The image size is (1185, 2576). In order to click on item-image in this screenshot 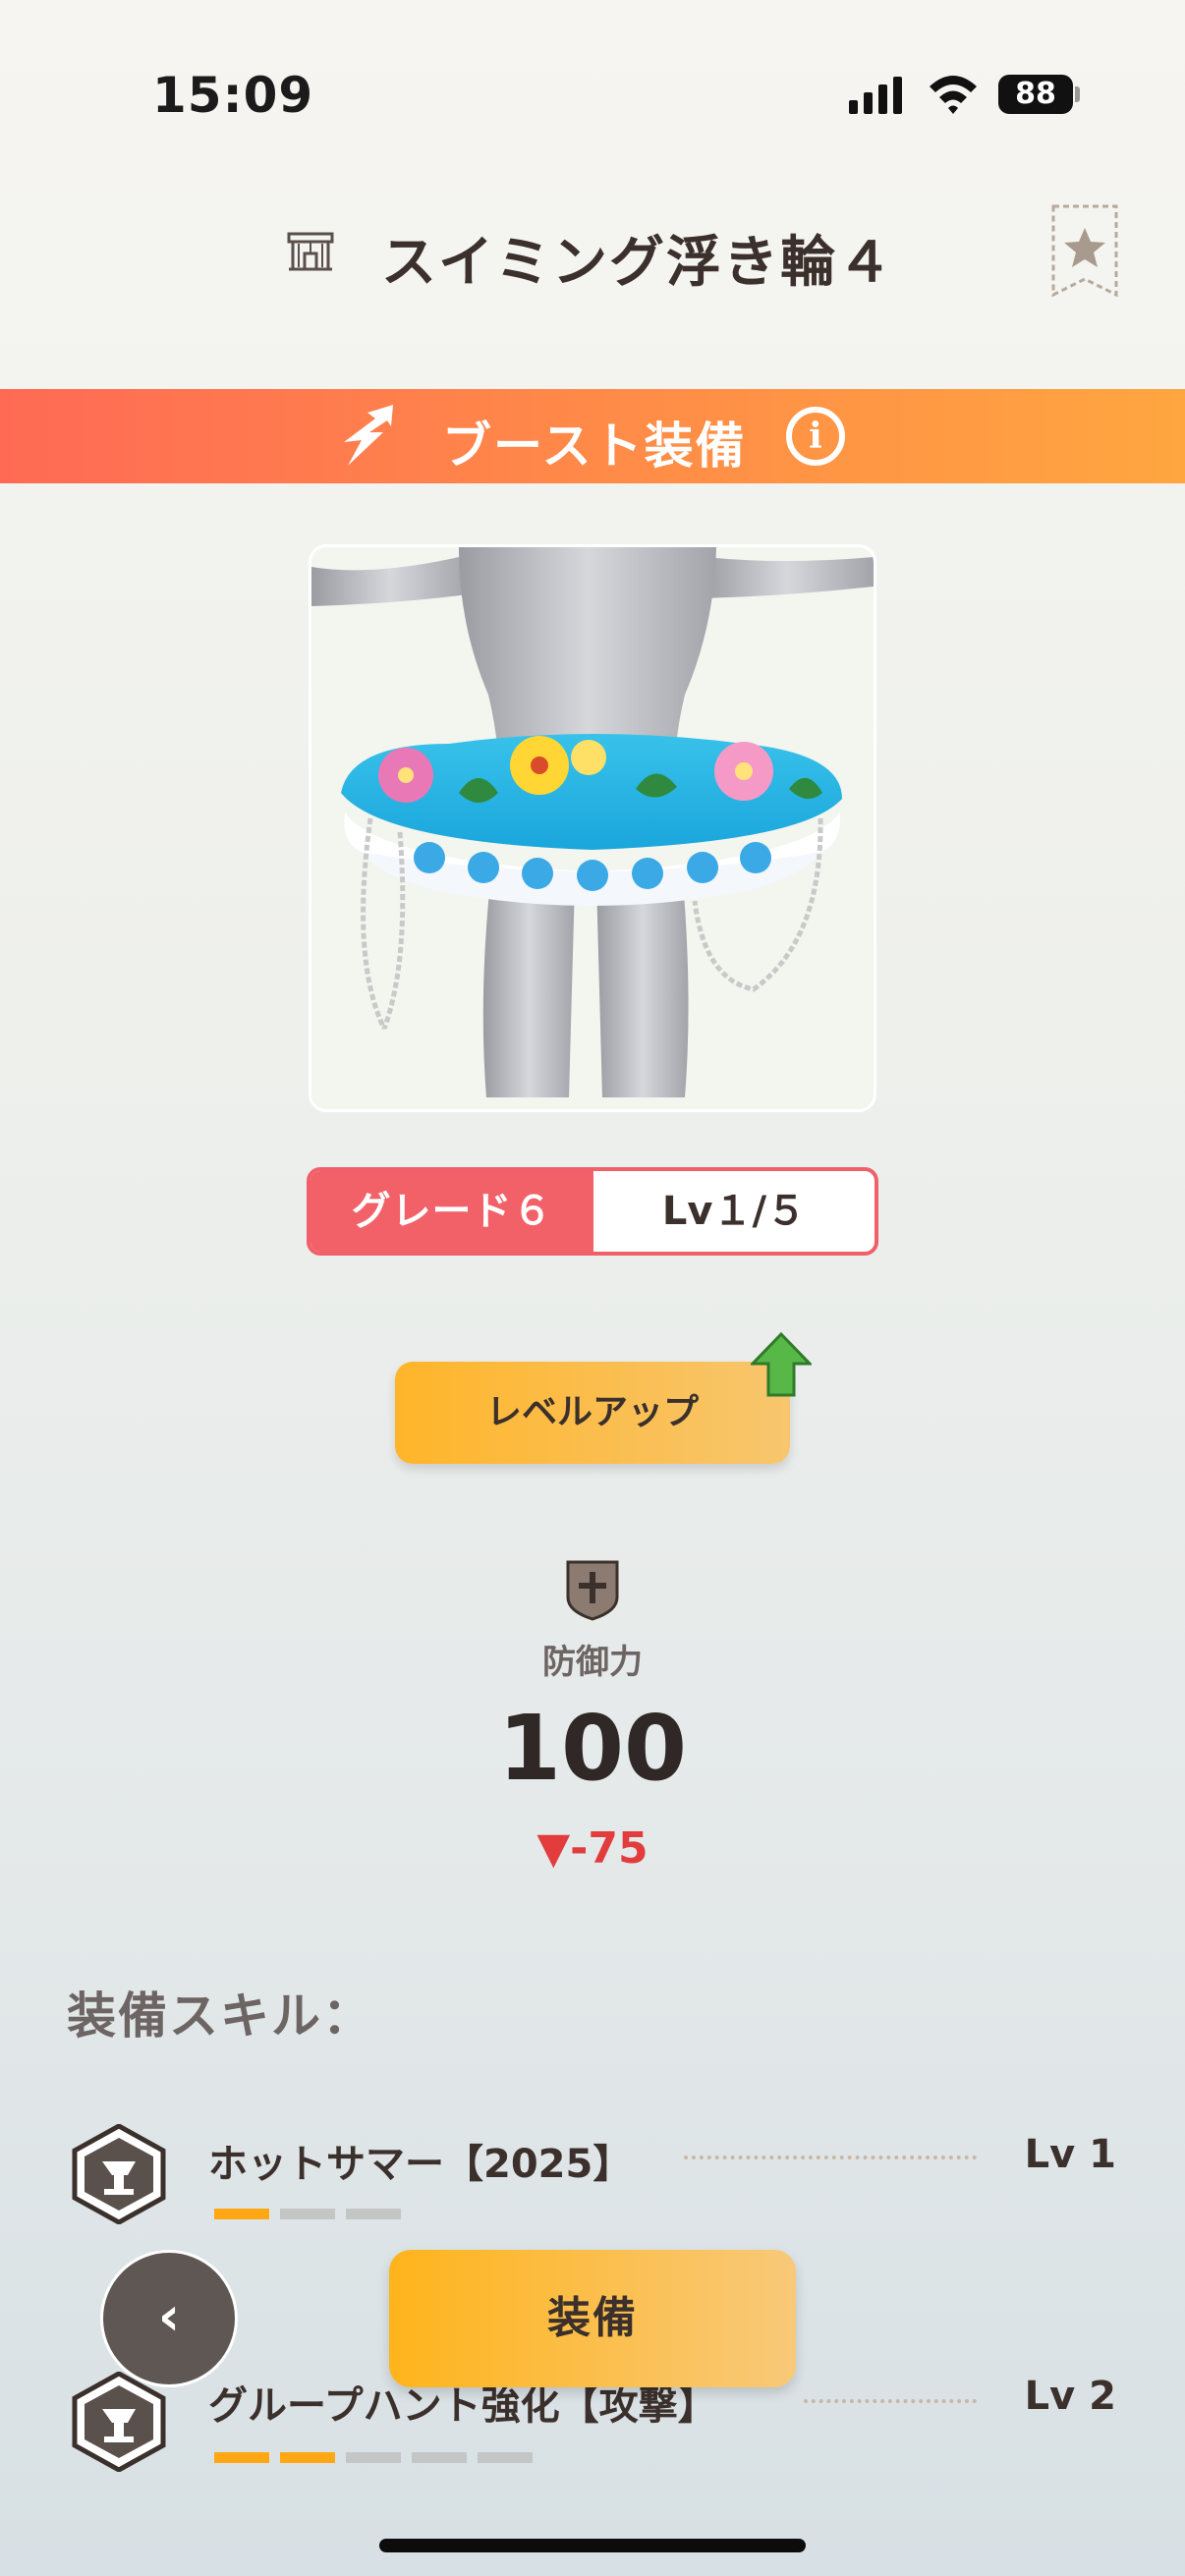, I will do `click(592, 828)`.